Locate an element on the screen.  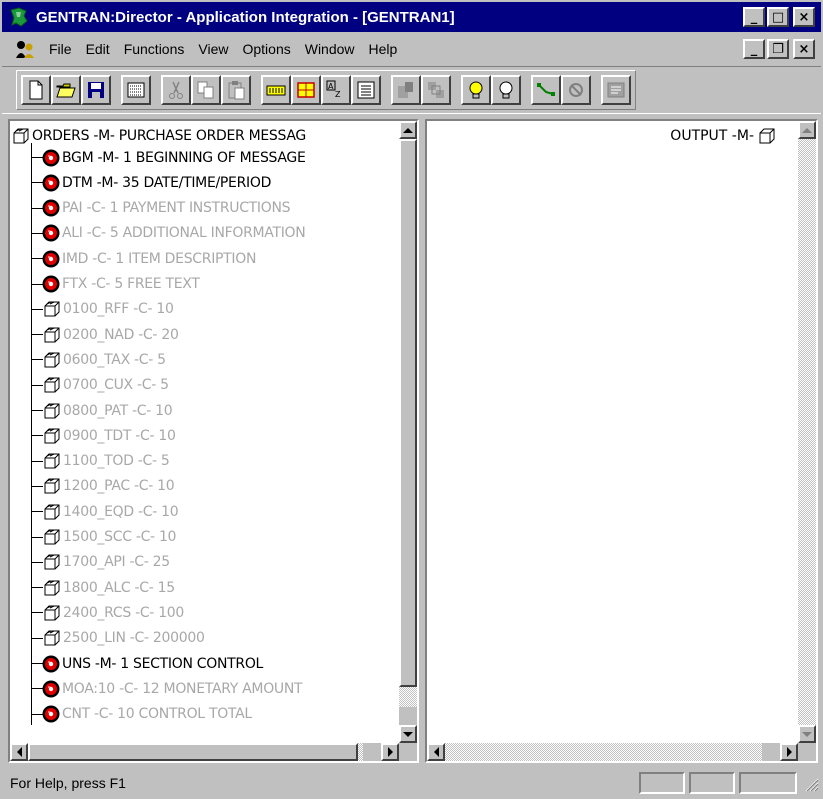
unlink-icon is located at coordinates (576, 90).